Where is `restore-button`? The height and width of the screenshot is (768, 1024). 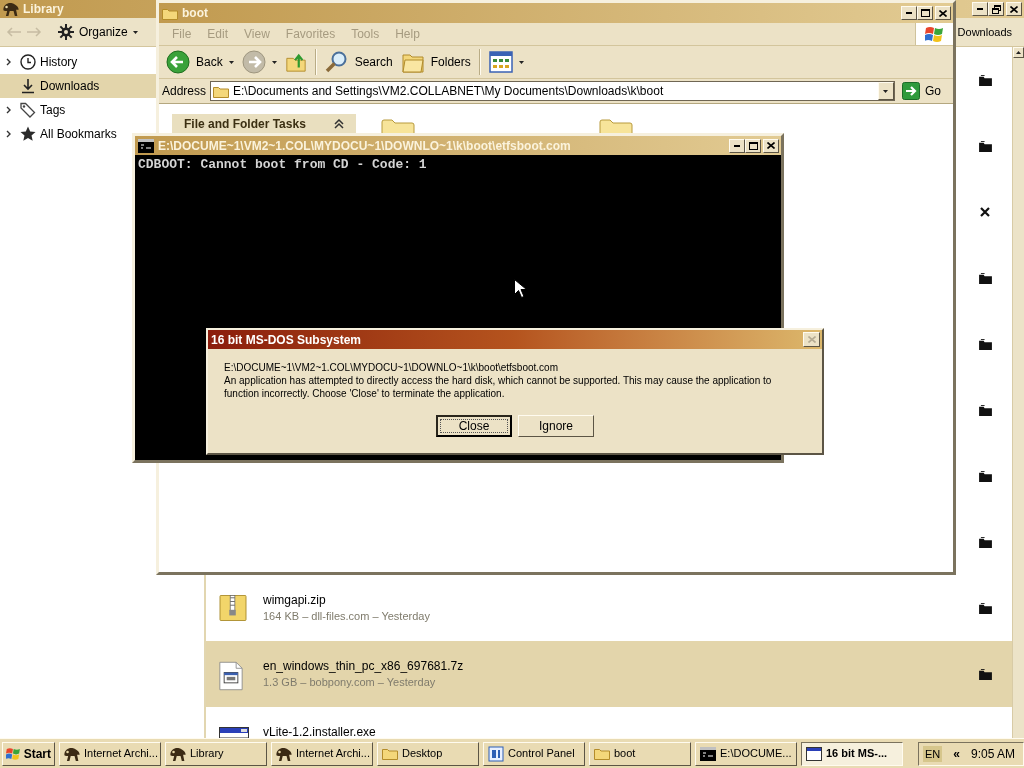
restore-button is located at coordinates (996, 9).